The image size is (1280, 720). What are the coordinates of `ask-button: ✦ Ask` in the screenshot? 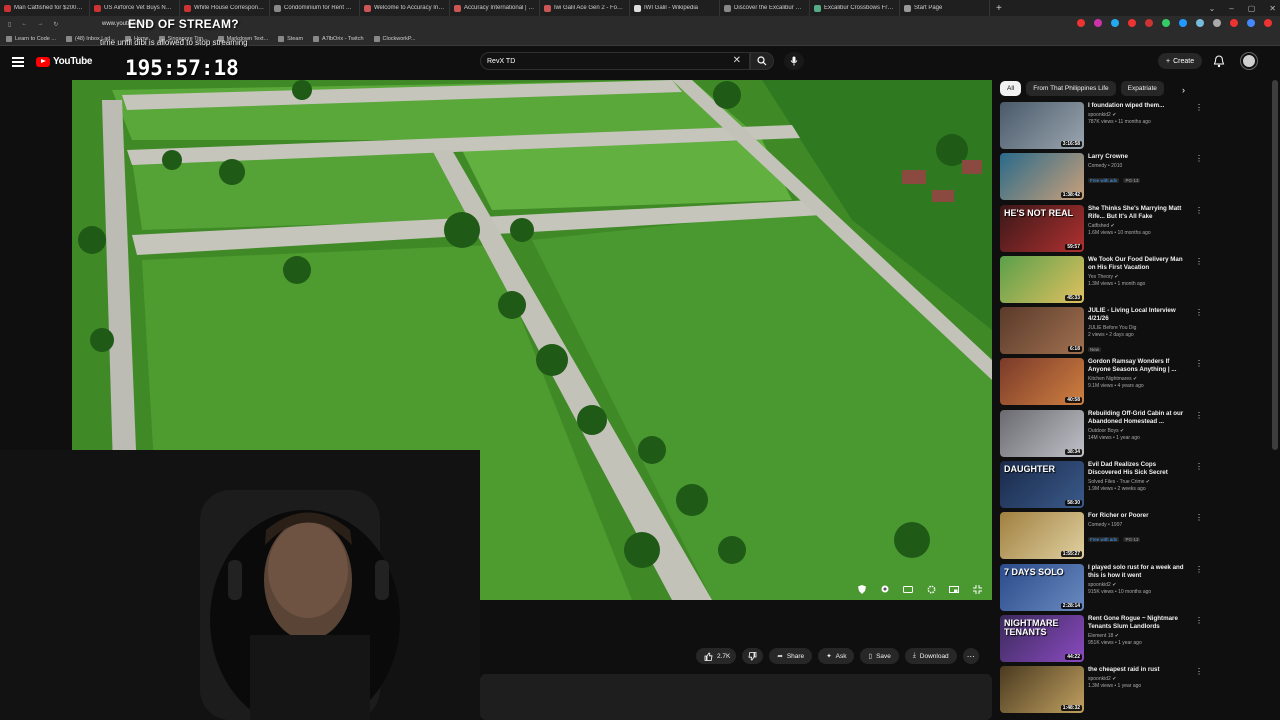 It's located at (836, 656).